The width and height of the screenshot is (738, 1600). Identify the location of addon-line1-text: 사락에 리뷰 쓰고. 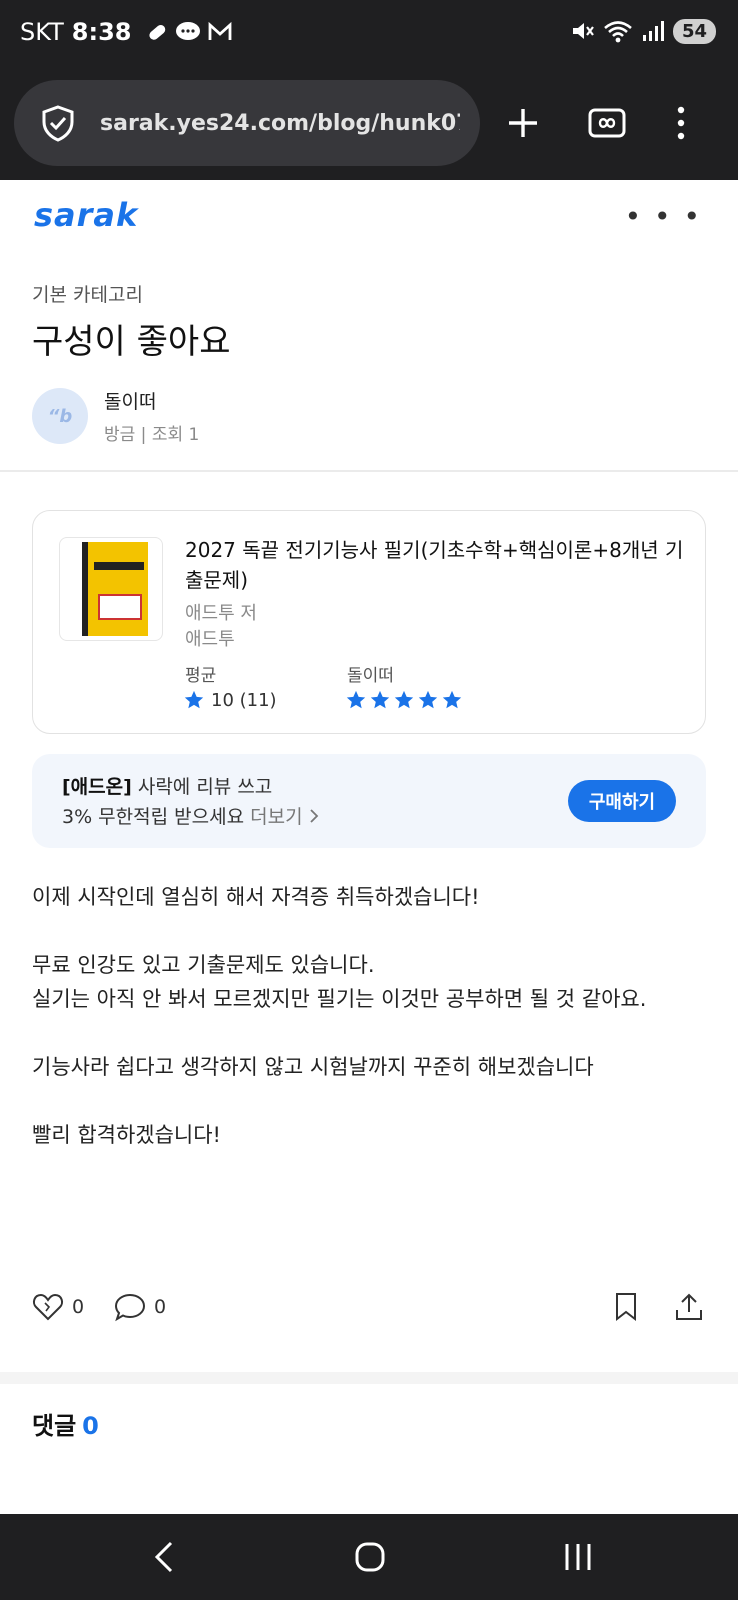
(202, 787).